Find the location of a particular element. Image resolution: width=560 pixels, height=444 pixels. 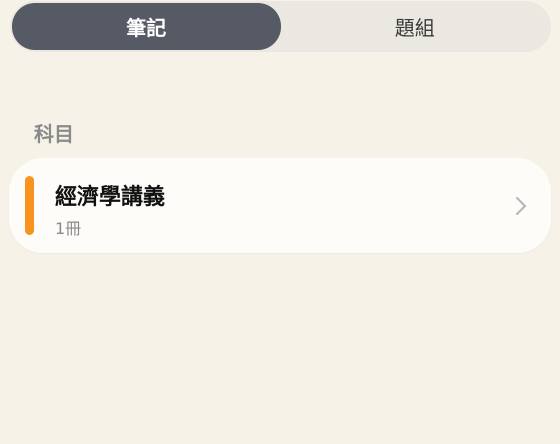

subject-count: 1冊 is located at coordinates (68, 228).